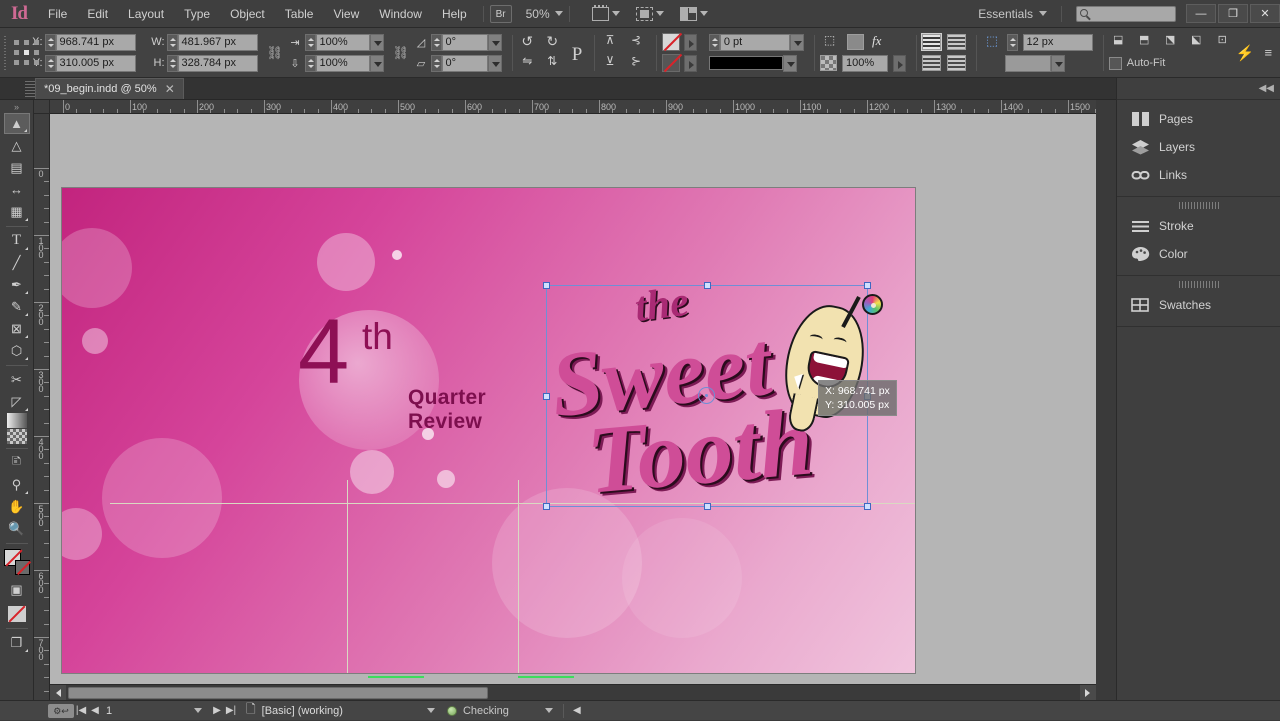 Image resolution: width=1280 pixels, height=721 pixels. Describe the element at coordinates (343, 63) in the screenshot. I see `scale-y-input: 100%` at that location.